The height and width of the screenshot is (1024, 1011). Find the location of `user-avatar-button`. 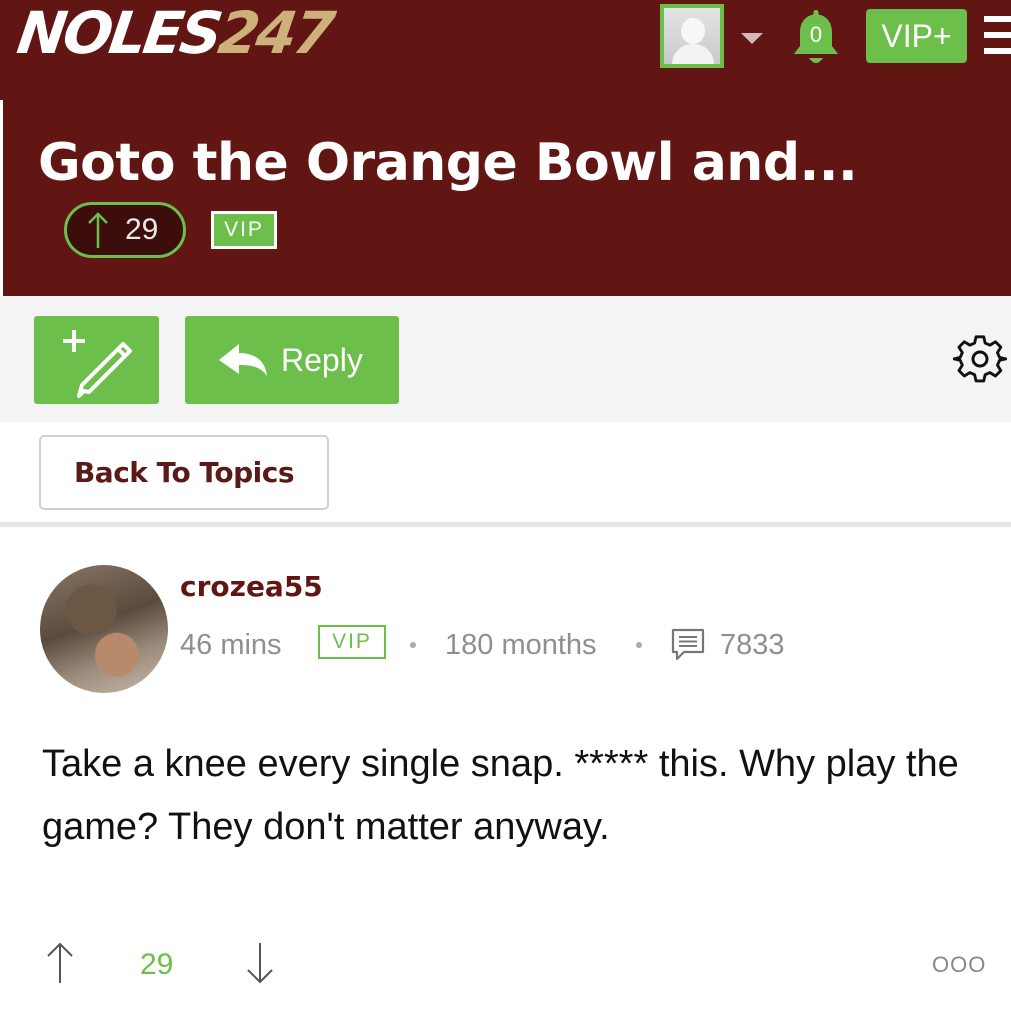

user-avatar-button is located at coordinates (692, 36).